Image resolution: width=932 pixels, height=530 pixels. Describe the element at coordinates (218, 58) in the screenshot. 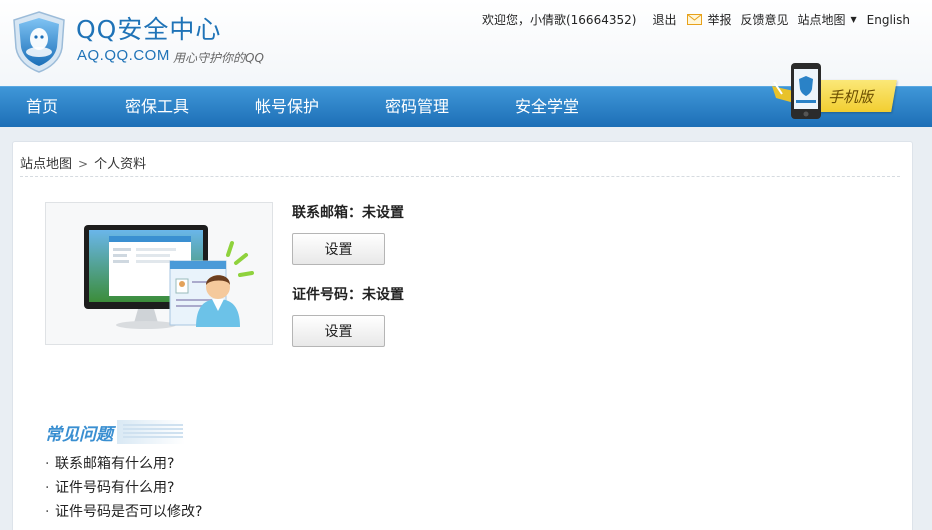

I see `brand-slogan: 用心守护你的QQ` at that location.